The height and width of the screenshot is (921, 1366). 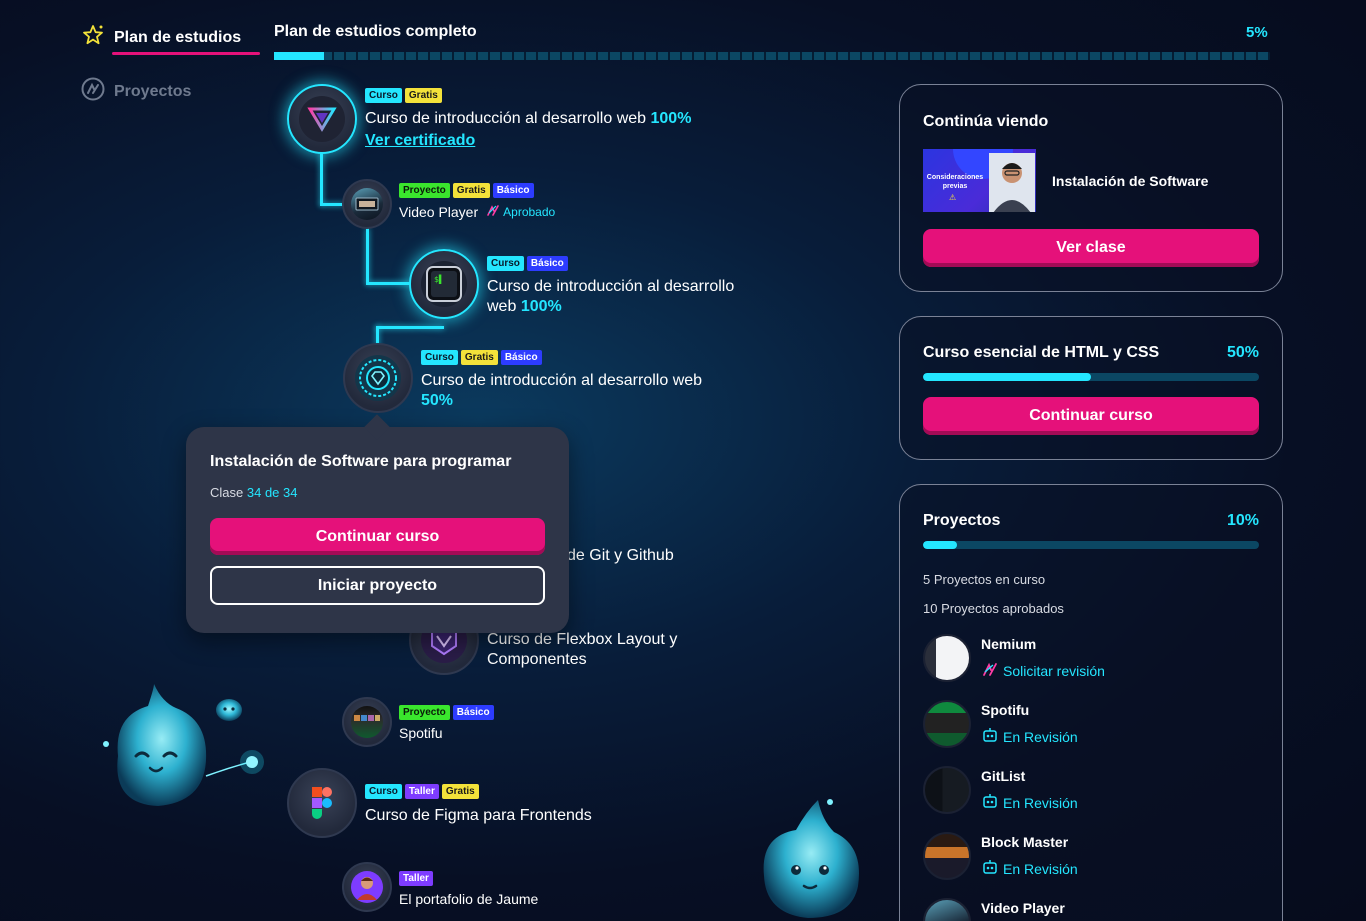 What do you see at coordinates (772, 56) in the screenshot?
I see `plan-progress-bar` at bounding box center [772, 56].